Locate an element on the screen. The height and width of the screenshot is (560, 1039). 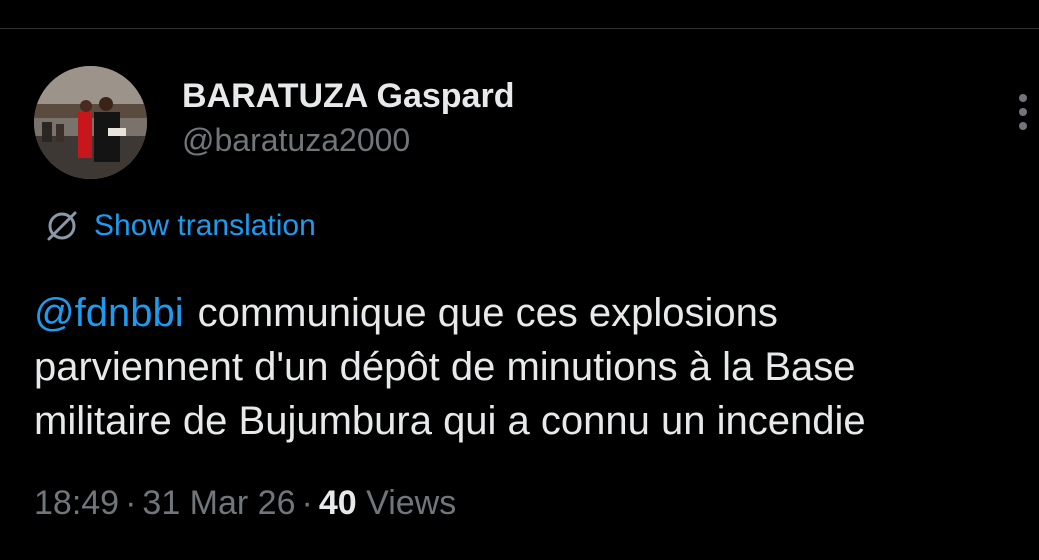
tweet-line-1: @fdnbbi communique que ces explosions is located at coordinates (534, 313).